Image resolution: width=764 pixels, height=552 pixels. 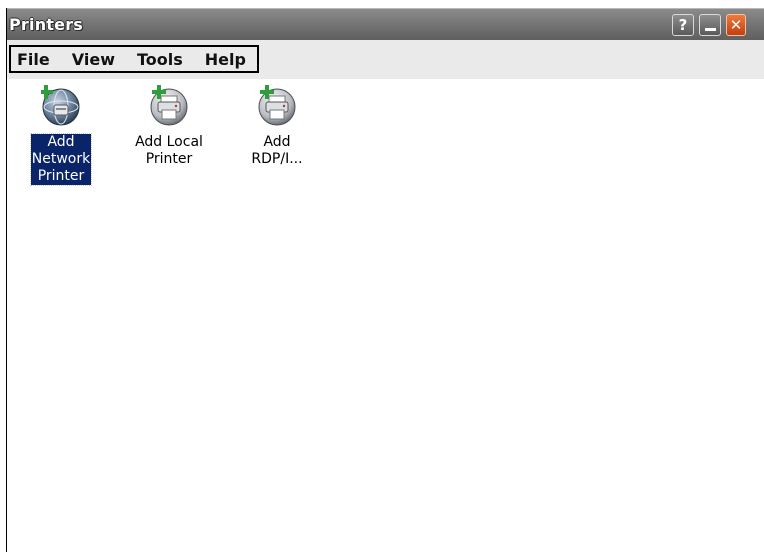 I want to click on title-bar: Printers ? ✕, so click(x=385, y=24).